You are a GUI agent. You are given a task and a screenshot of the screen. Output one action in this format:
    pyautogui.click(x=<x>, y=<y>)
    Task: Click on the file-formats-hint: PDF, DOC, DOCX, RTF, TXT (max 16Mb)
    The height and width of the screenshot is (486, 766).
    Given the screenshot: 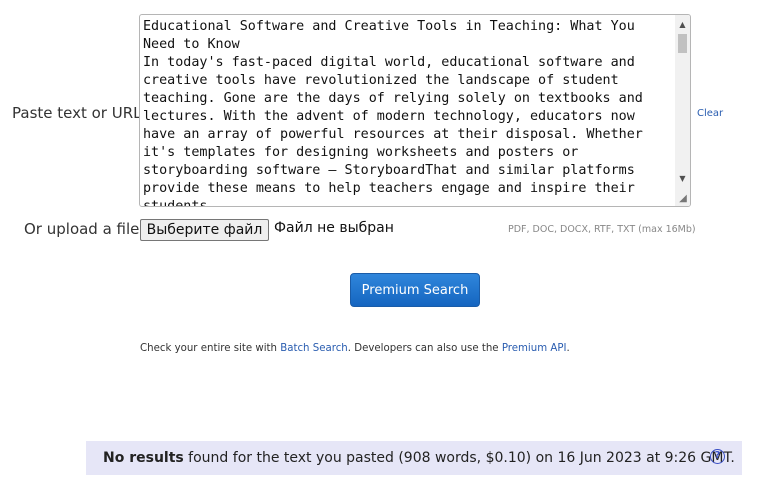 What is the action you would take?
    pyautogui.click(x=602, y=229)
    